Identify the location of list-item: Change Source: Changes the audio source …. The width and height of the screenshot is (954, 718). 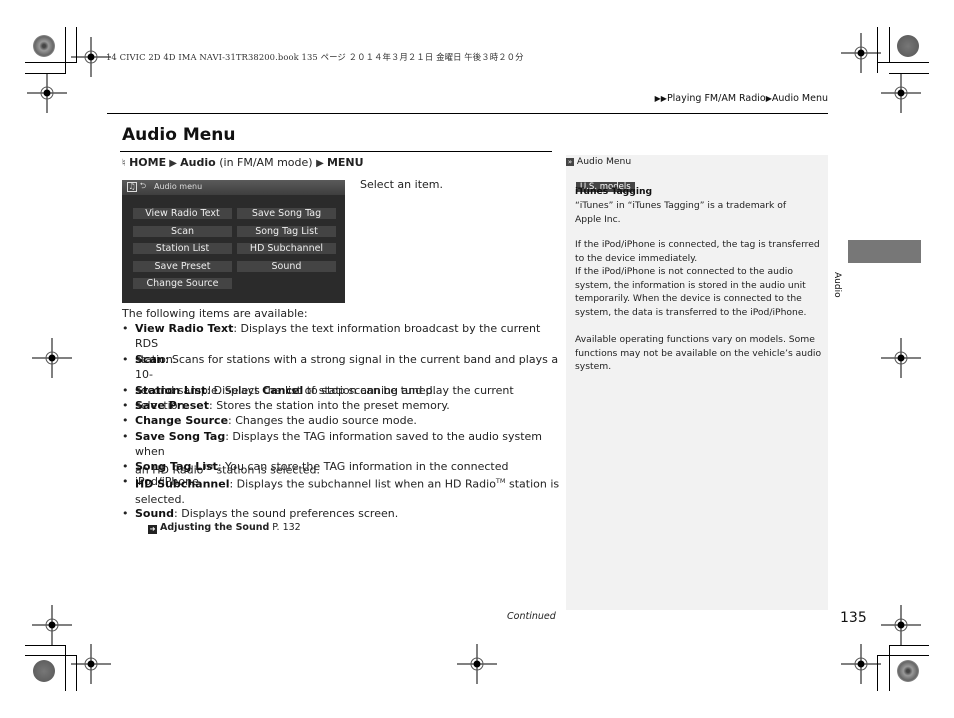
(276, 420).